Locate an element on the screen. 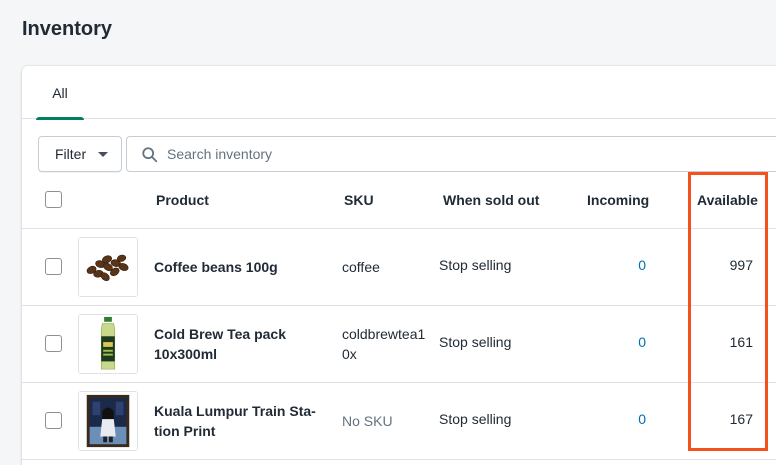 Image resolution: width=776 pixels, height=465 pixels. sku-value: No SKU is located at coordinates (367, 421).